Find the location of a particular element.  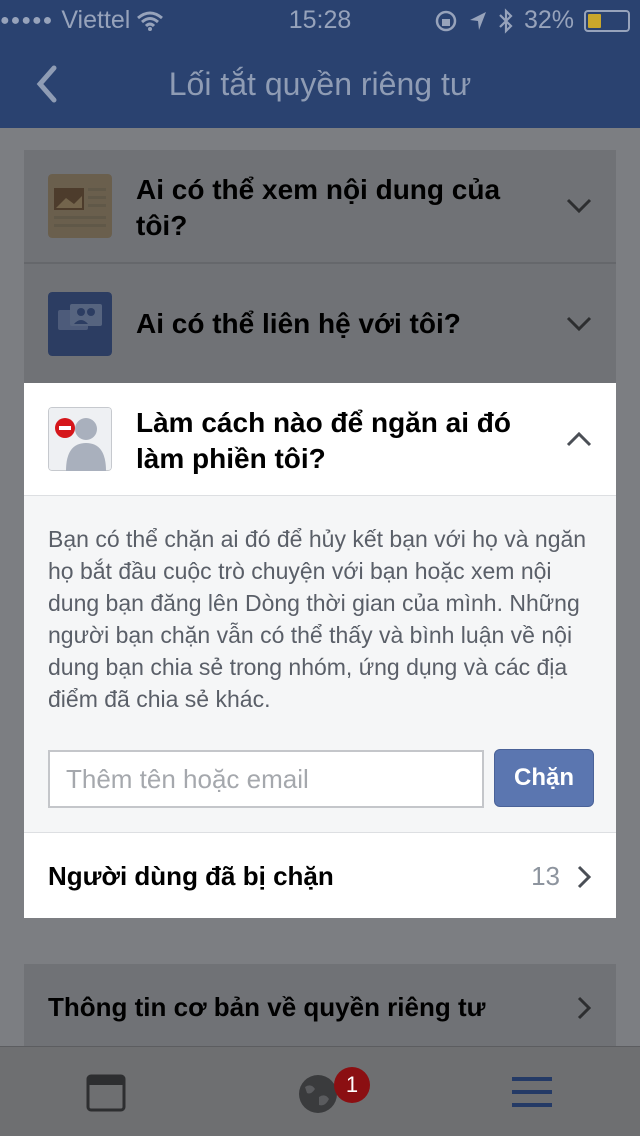

privacy-basics-label: Thông tin cơ bản về quyền riêng tư is located at coordinates (267, 1007).